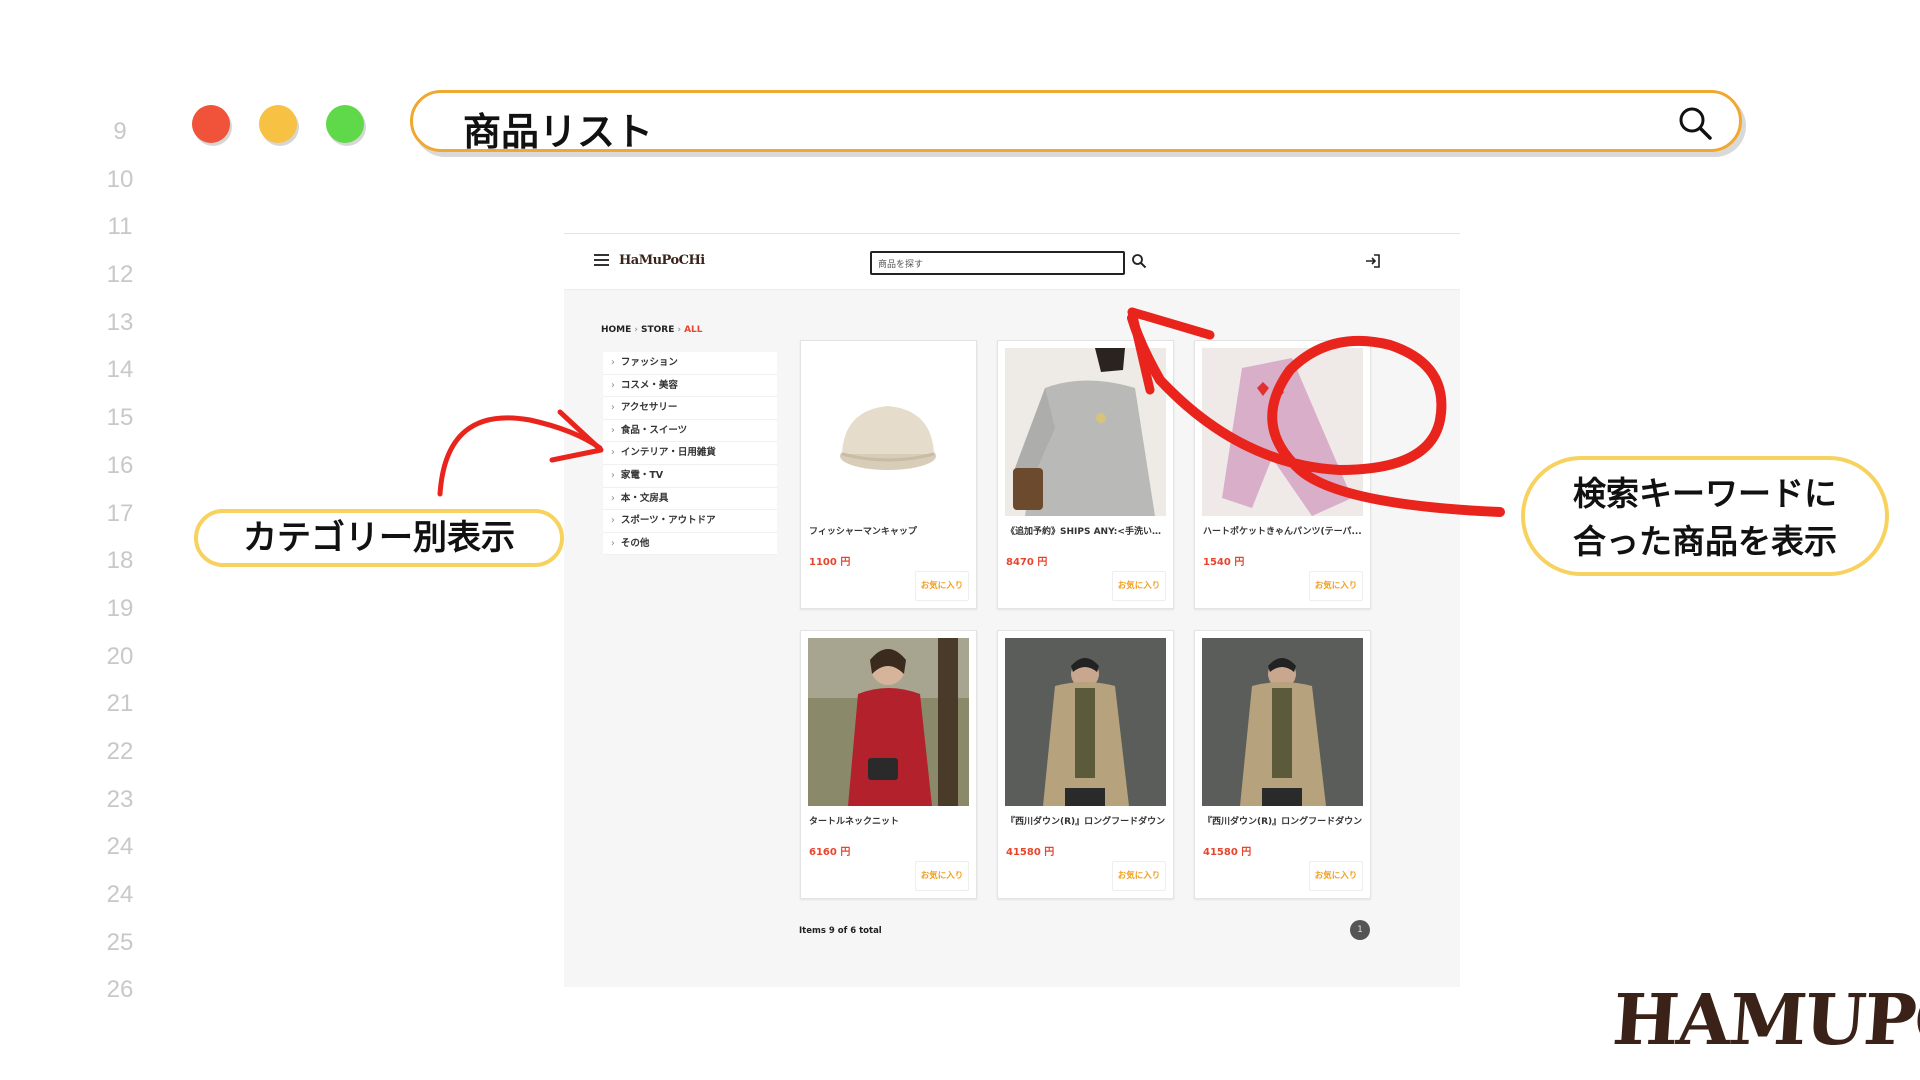  Describe the element at coordinates (120, 322) in the screenshot. I see `line-number: 13` at that location.